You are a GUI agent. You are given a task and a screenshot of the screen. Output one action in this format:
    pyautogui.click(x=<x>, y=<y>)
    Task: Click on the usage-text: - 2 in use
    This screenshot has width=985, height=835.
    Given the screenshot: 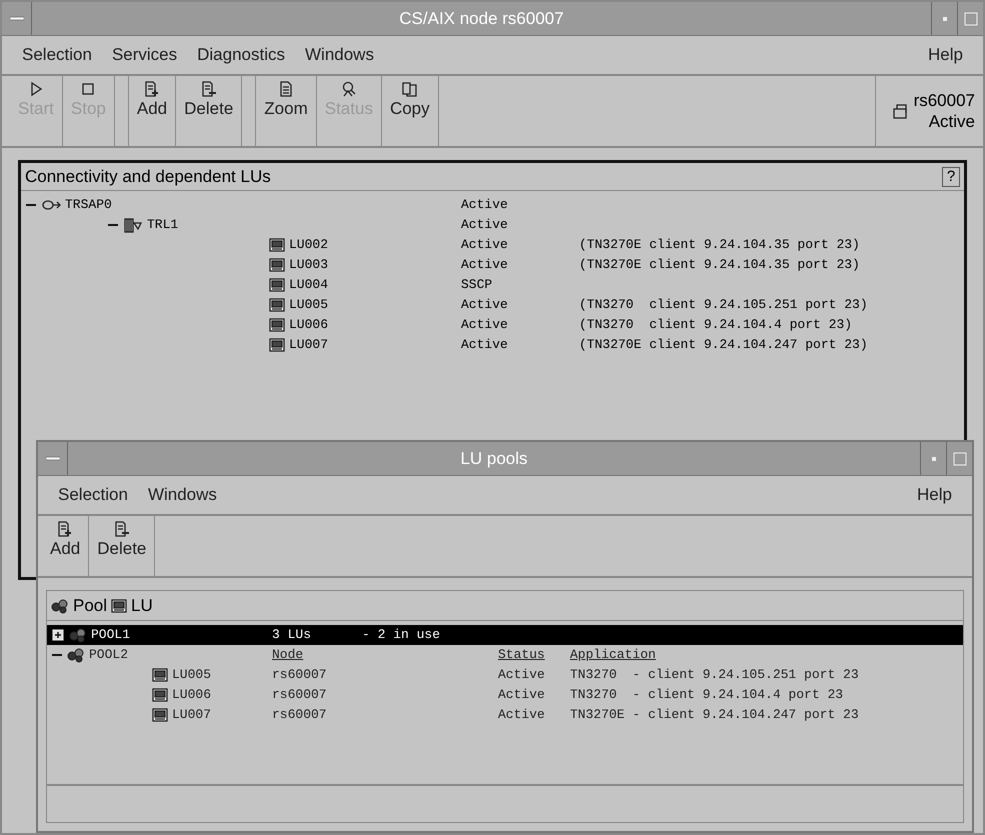 What is the action you would take?
    pyautogui.click(x=401, y=635)
    